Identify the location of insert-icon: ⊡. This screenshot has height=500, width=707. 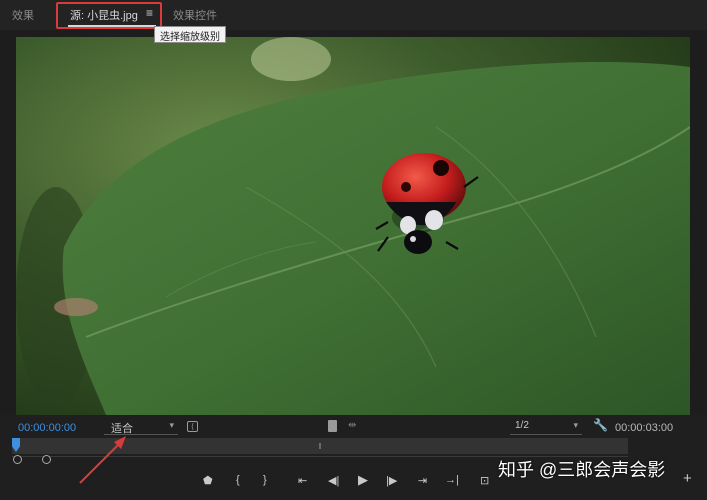
(484, 480).